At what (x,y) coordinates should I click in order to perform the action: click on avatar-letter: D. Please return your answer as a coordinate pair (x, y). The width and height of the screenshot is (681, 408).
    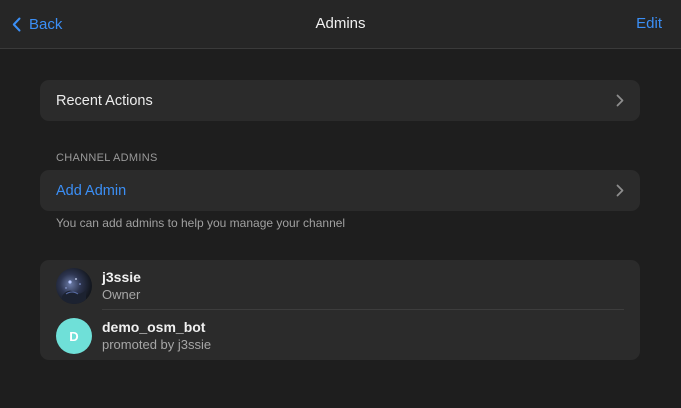
    Looking at the image, I should click on (74, 336).